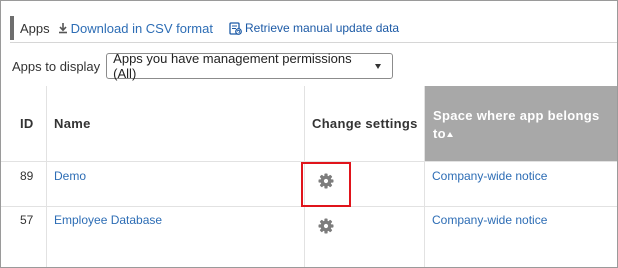 The height and width of the screenshot is (268, 618). I want to click on download-csv-label: Download in CSV format, so click(141, 28).